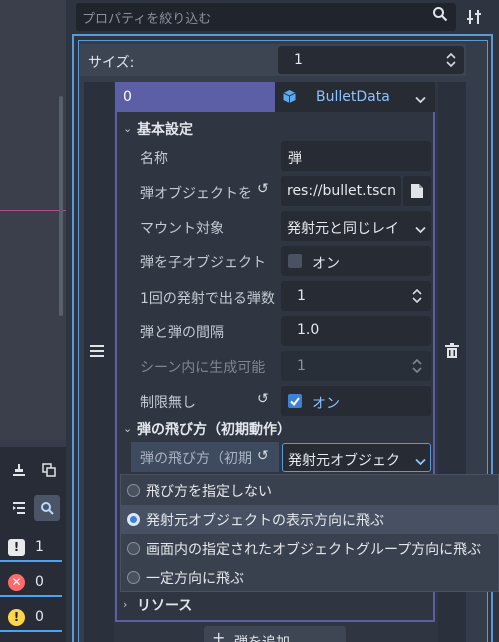 The width and height of the screenshot is (499, 642). I want to click on add-element-label: 弾を追加, so click(262, 637).